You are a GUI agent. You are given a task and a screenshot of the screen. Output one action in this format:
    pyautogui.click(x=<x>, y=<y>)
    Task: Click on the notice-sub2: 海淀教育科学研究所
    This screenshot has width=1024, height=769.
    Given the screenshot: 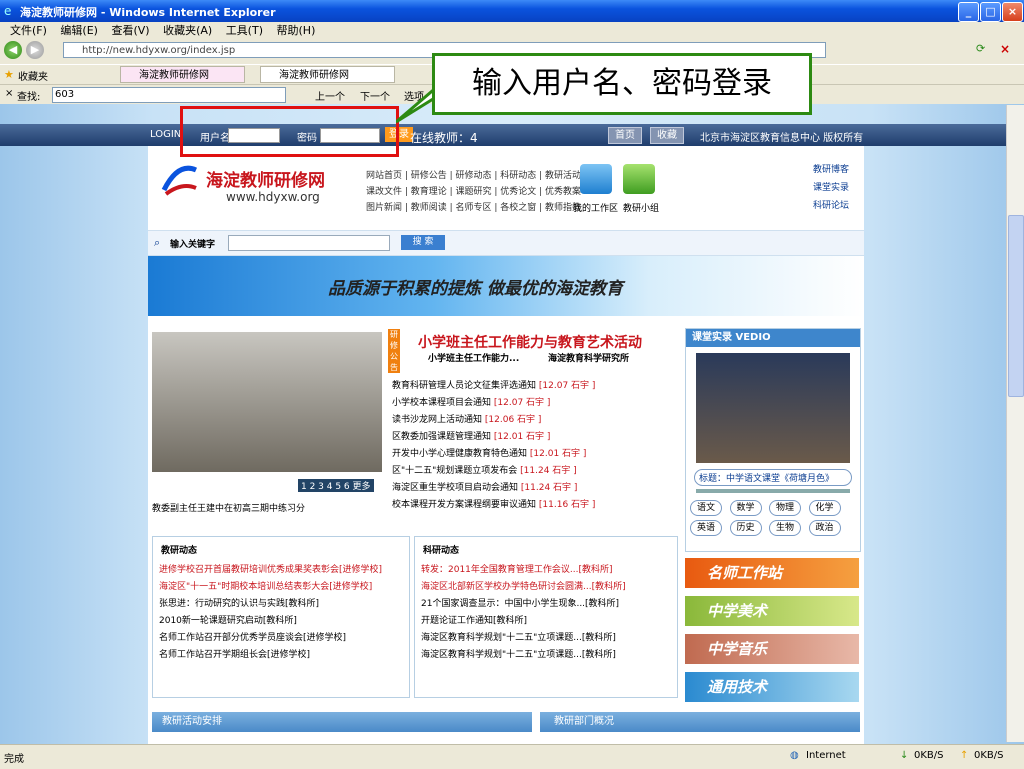 What is the action you would take?
    pyautogui.click(x=588, y=357)
    